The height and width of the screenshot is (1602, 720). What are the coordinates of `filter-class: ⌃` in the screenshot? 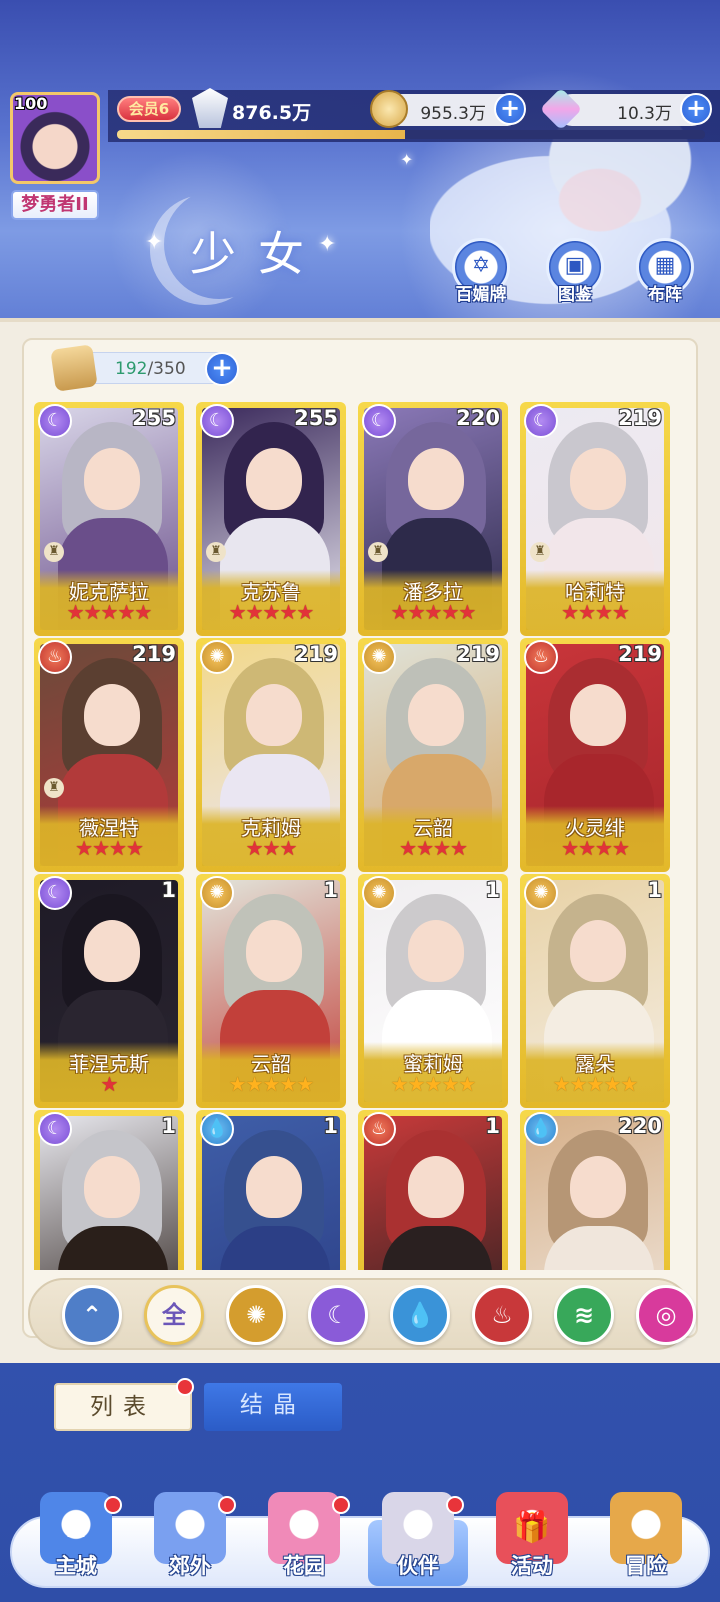 It's located at (92, 1315).